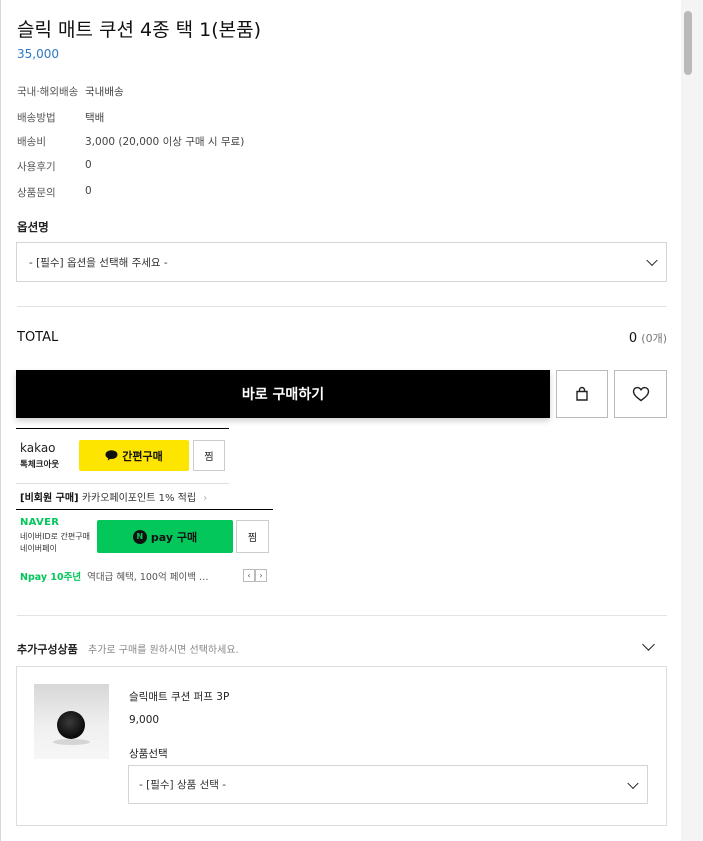 The height and width of the screenshot is (841, 703). What do you see at coordinates (388, 784) in the screenshot?
I see `addon-item-select: - [필수] 상품 선택 -` at bounding box center [388, 784].